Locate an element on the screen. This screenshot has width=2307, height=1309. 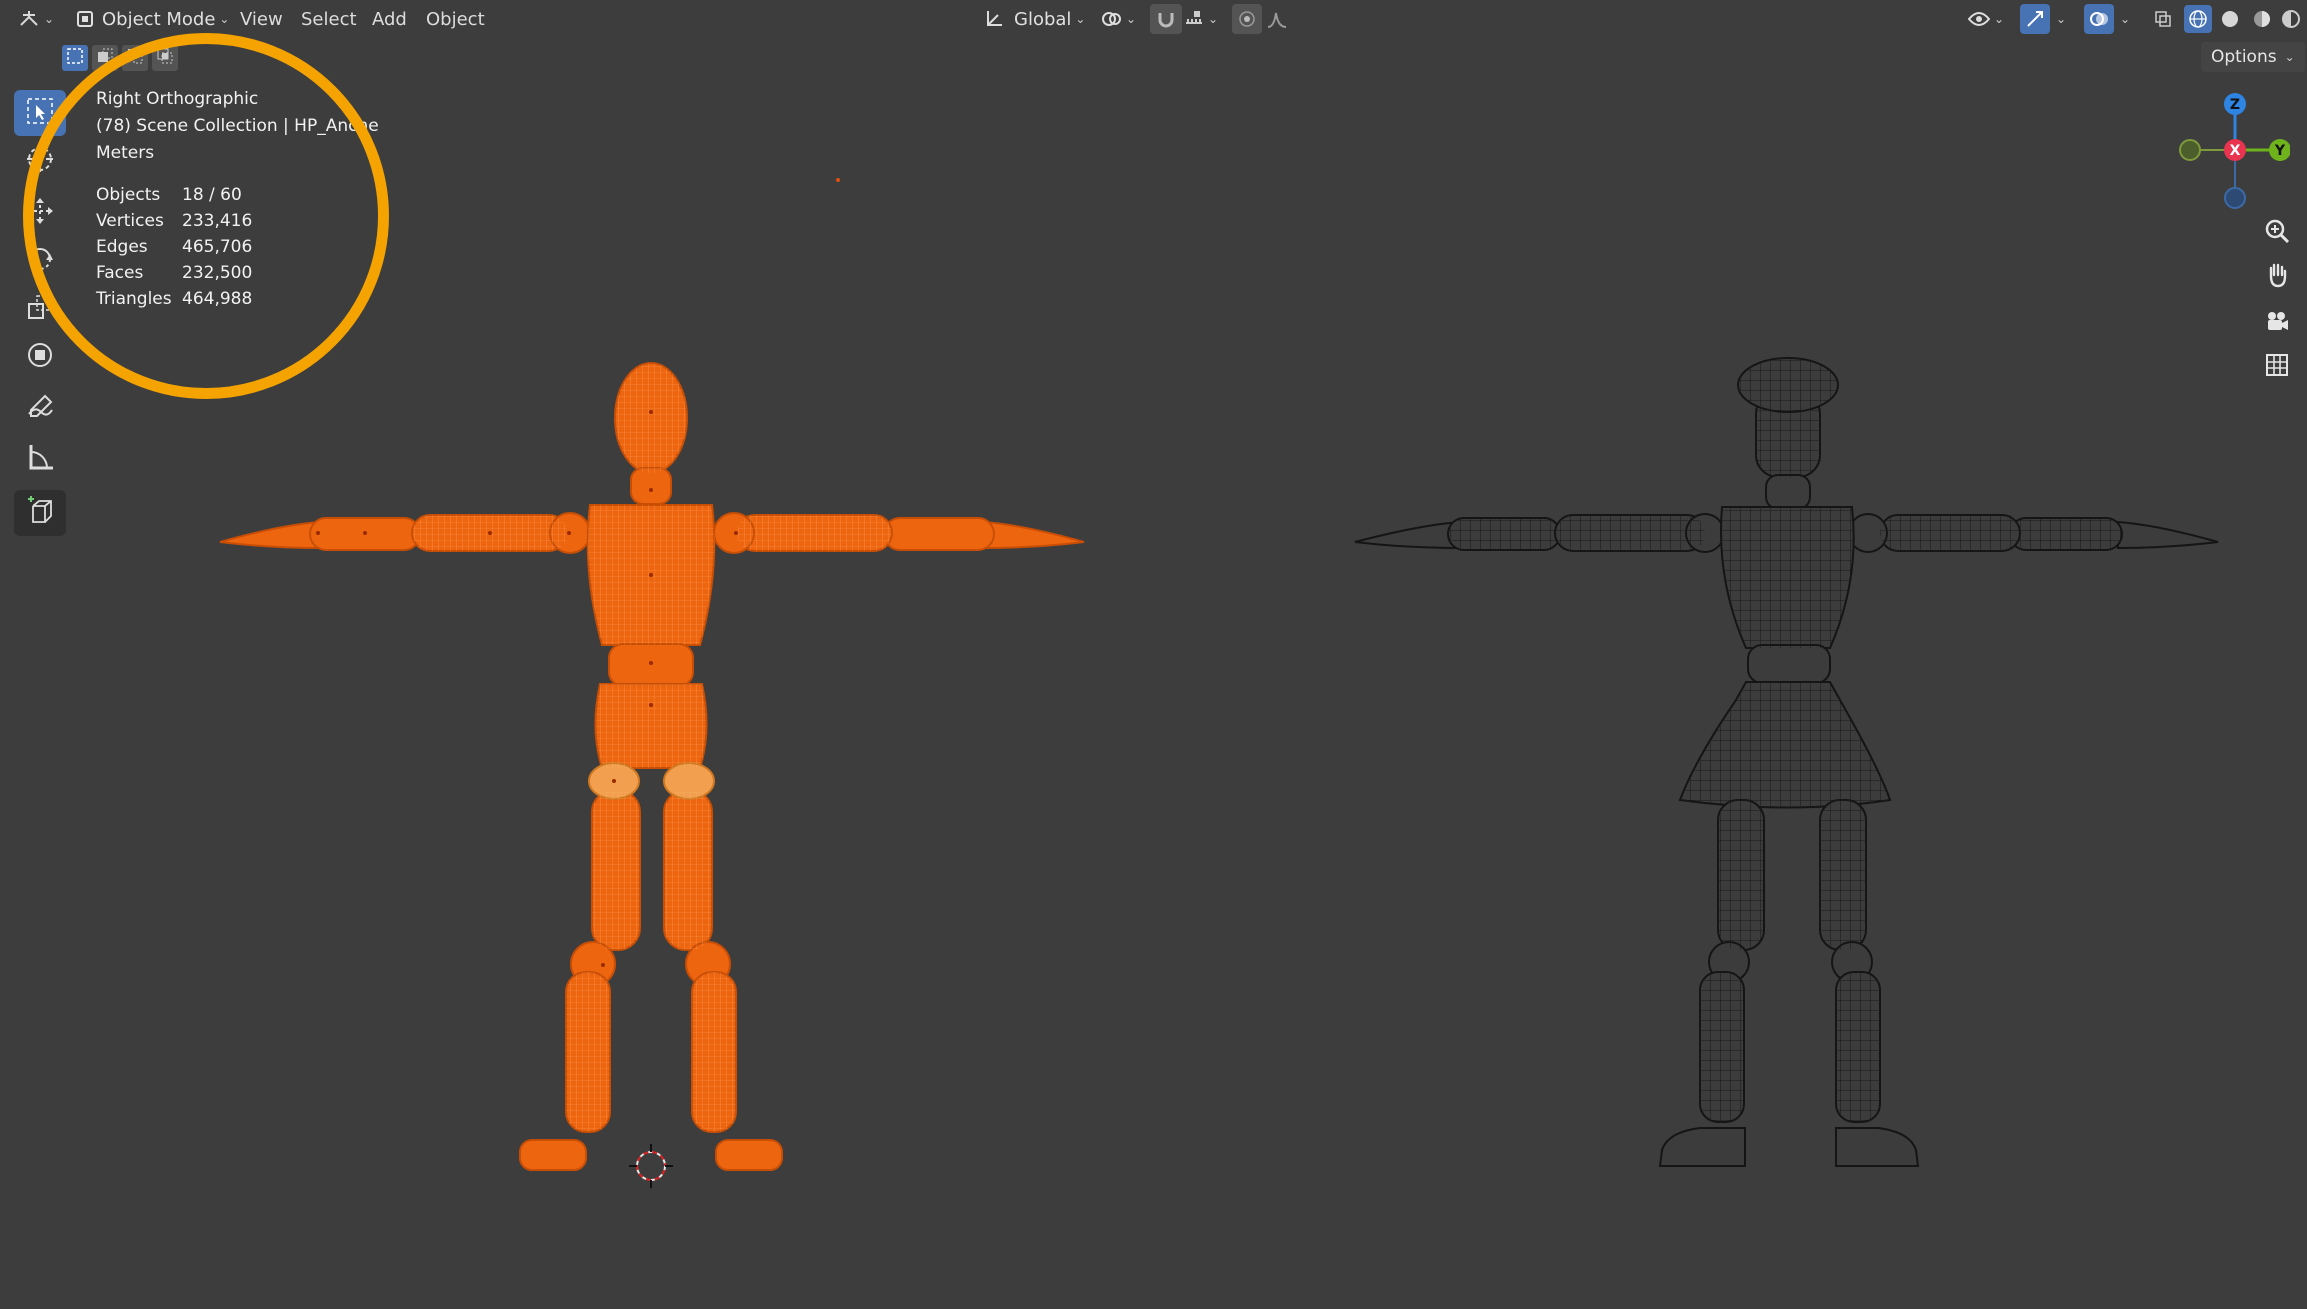
xray-toggle is located at coordinates (2163, 19).